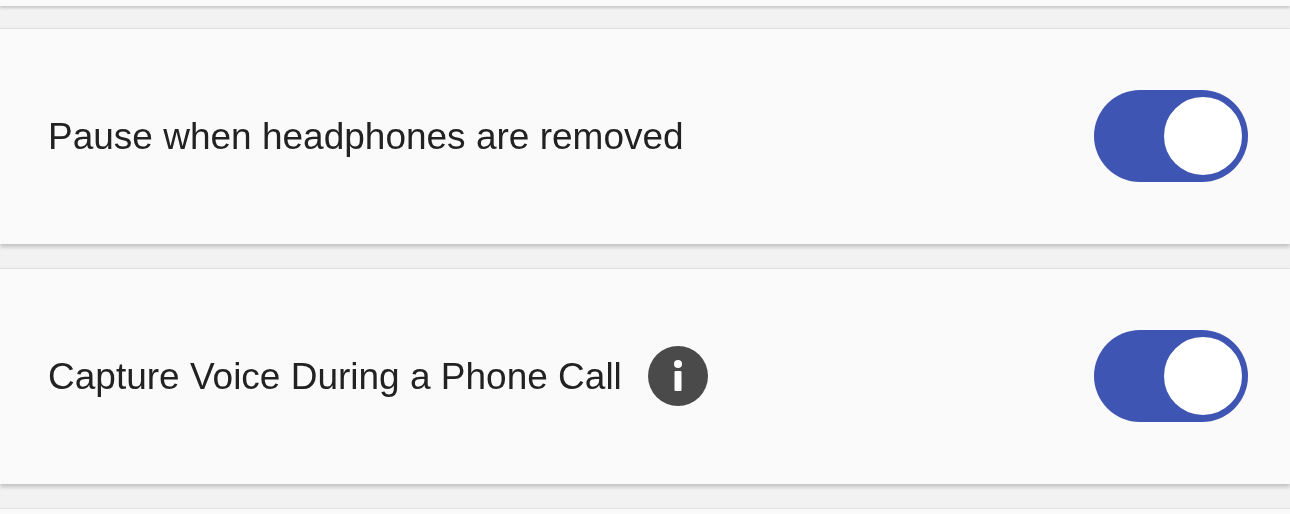  I want to click on setting-label: Capture Voice During a Phone Call, so click(335, 376).